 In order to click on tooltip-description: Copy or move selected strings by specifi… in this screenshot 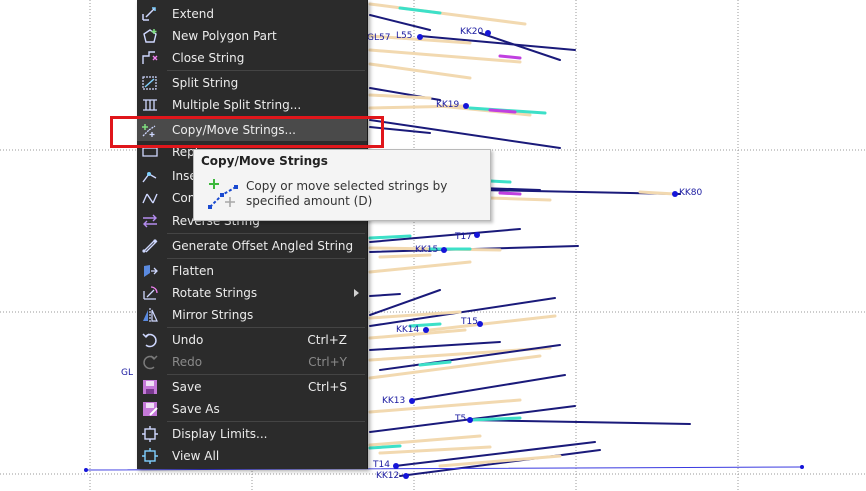, I will do `click(347, 193)`.